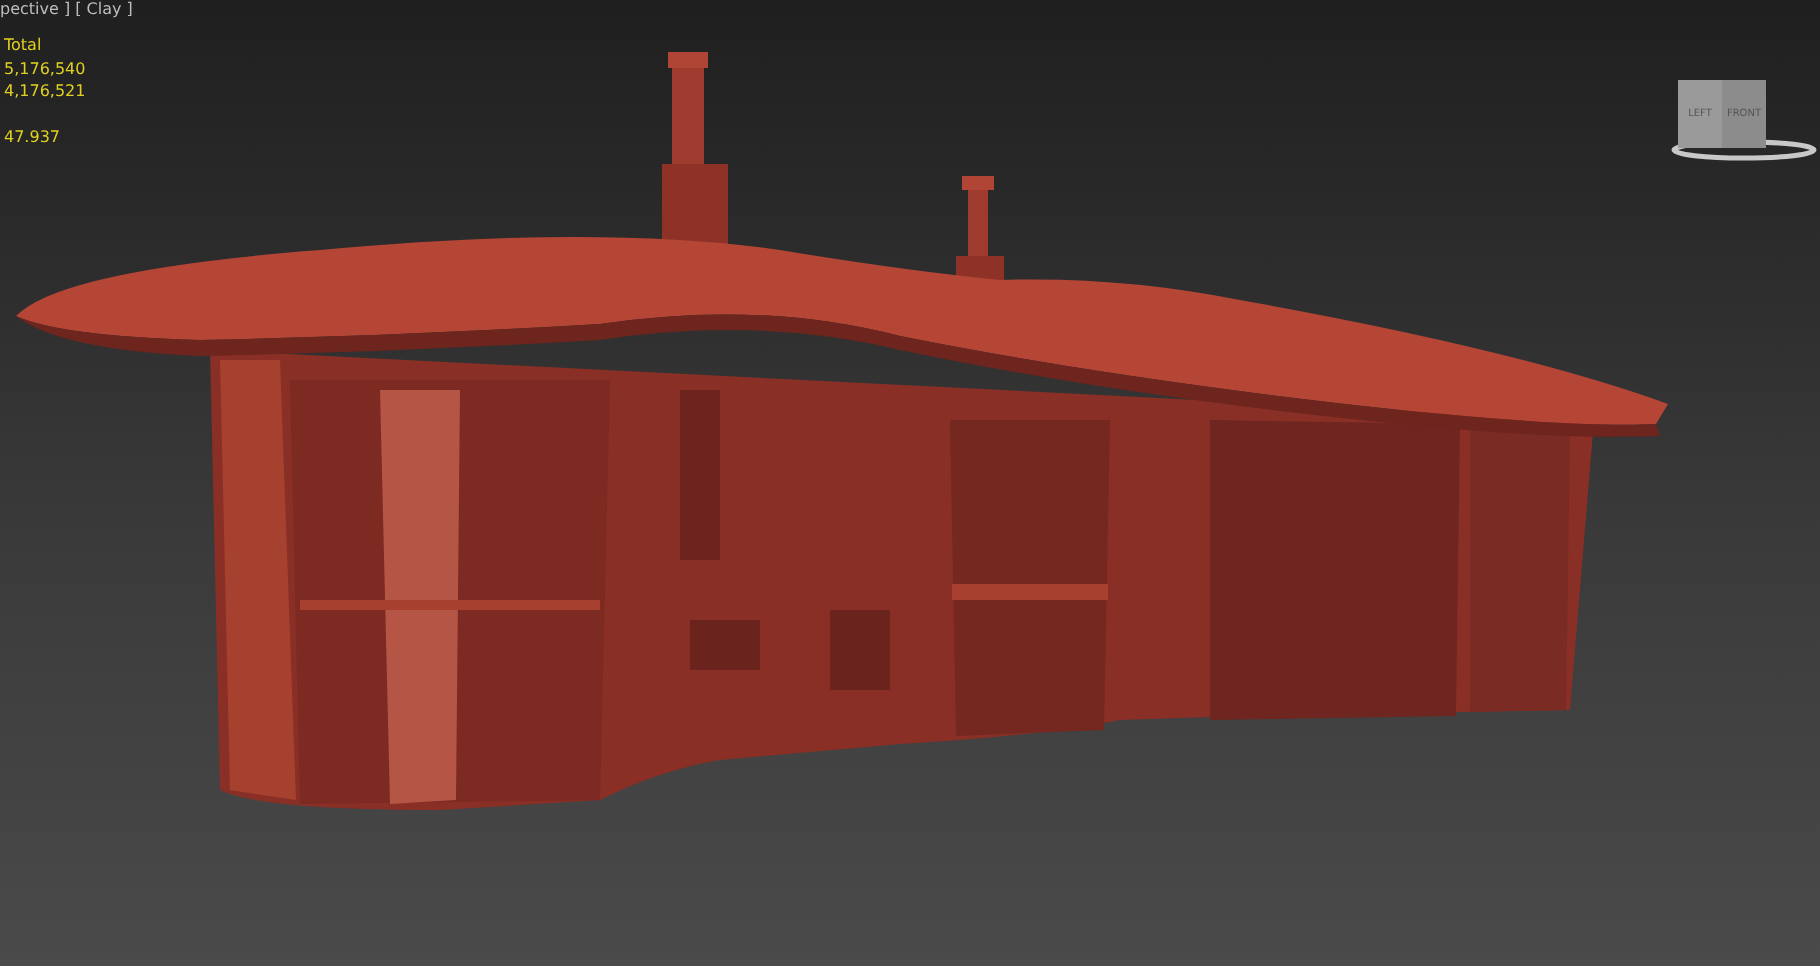  Describe the element at coordinates (66, 9) in the screenshot. I see `viewport-label: pective ] [ Clay ]` at that location.